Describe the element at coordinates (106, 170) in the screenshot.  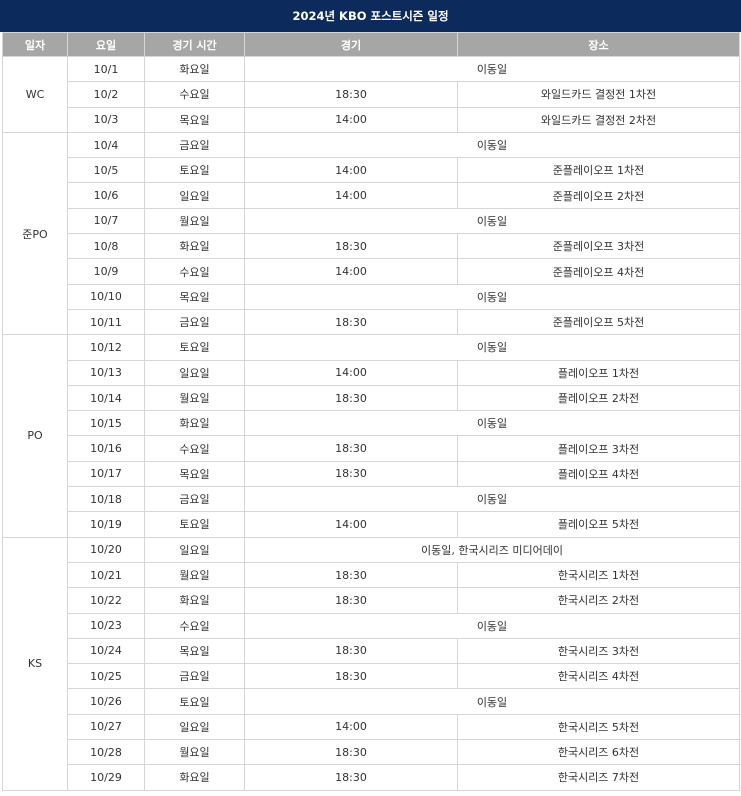
I see `date-cell: 10/5` at that location.